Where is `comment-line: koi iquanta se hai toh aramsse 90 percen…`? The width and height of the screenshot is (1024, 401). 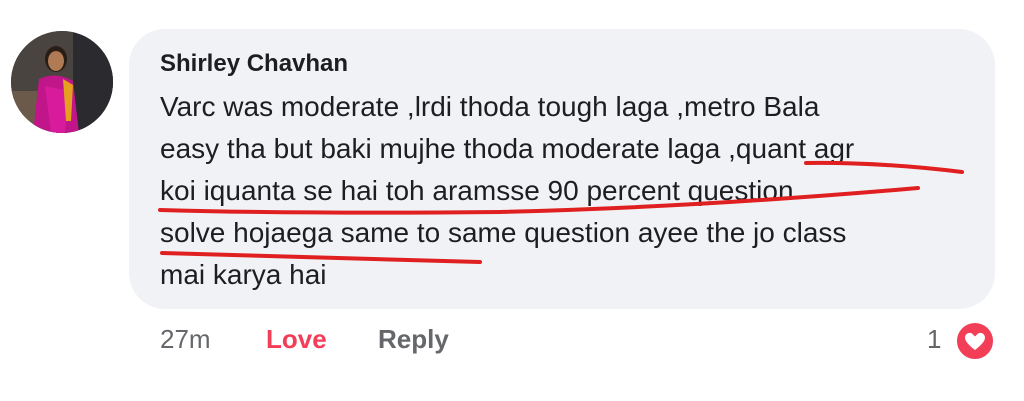
comment-line: koi iquanta se hai toh aramsse 90 percen… is located at coordinates (477, 190).